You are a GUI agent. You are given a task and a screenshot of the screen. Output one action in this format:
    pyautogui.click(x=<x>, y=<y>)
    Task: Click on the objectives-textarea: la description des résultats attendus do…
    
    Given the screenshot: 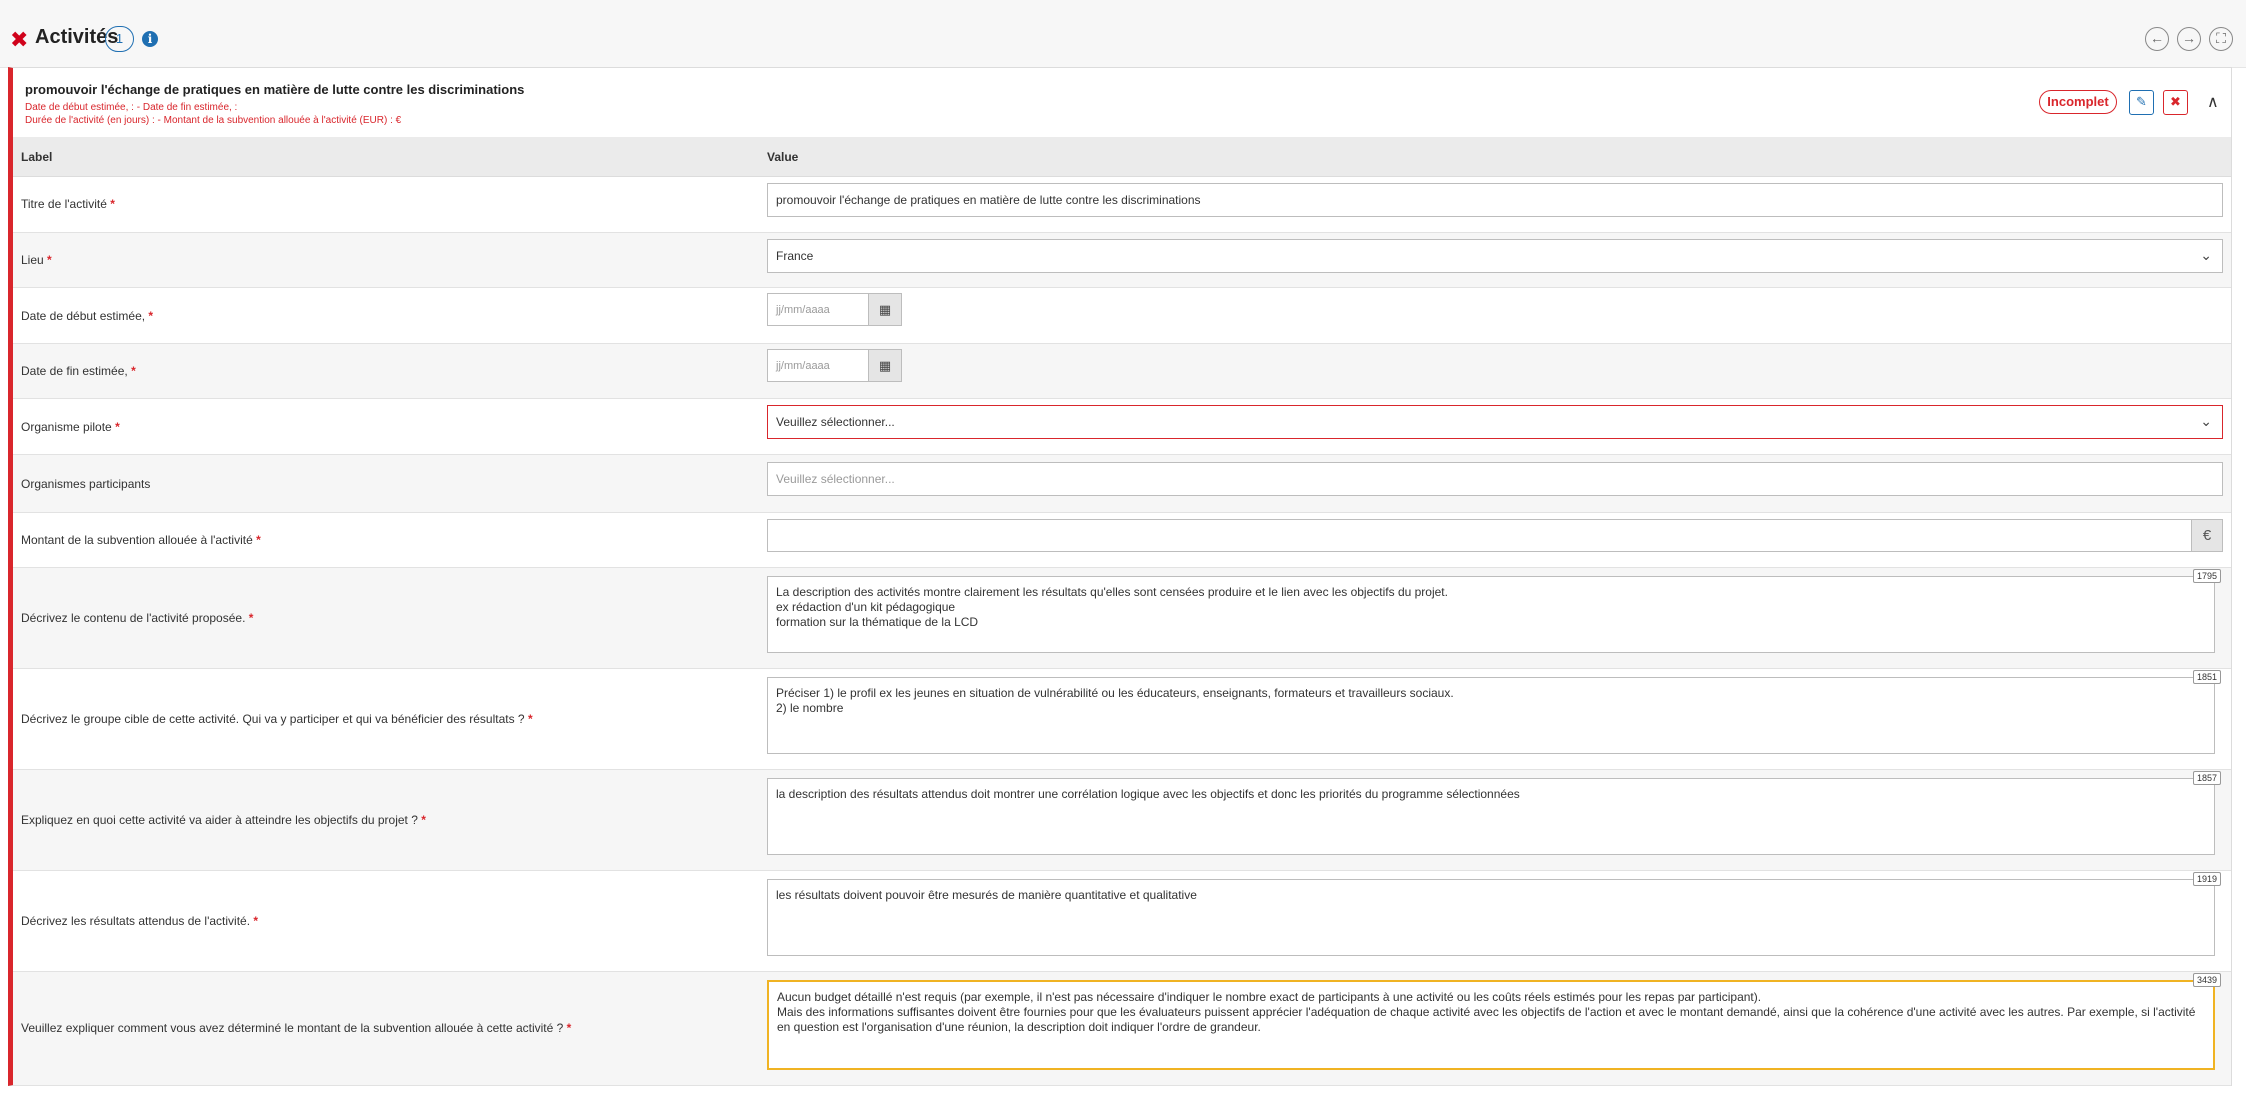 What is the action you would take?
    pyautogui.click(x=1491, y=816)
    